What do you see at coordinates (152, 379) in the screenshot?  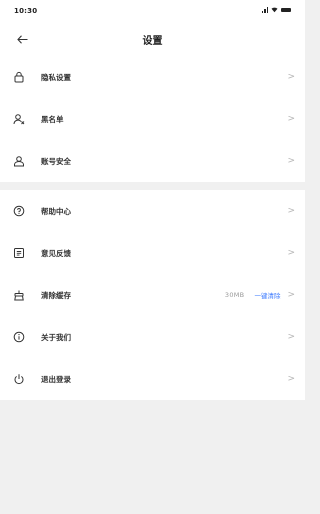 I see `row-logout: 退出登录 >` at bounding box center [152, 379].